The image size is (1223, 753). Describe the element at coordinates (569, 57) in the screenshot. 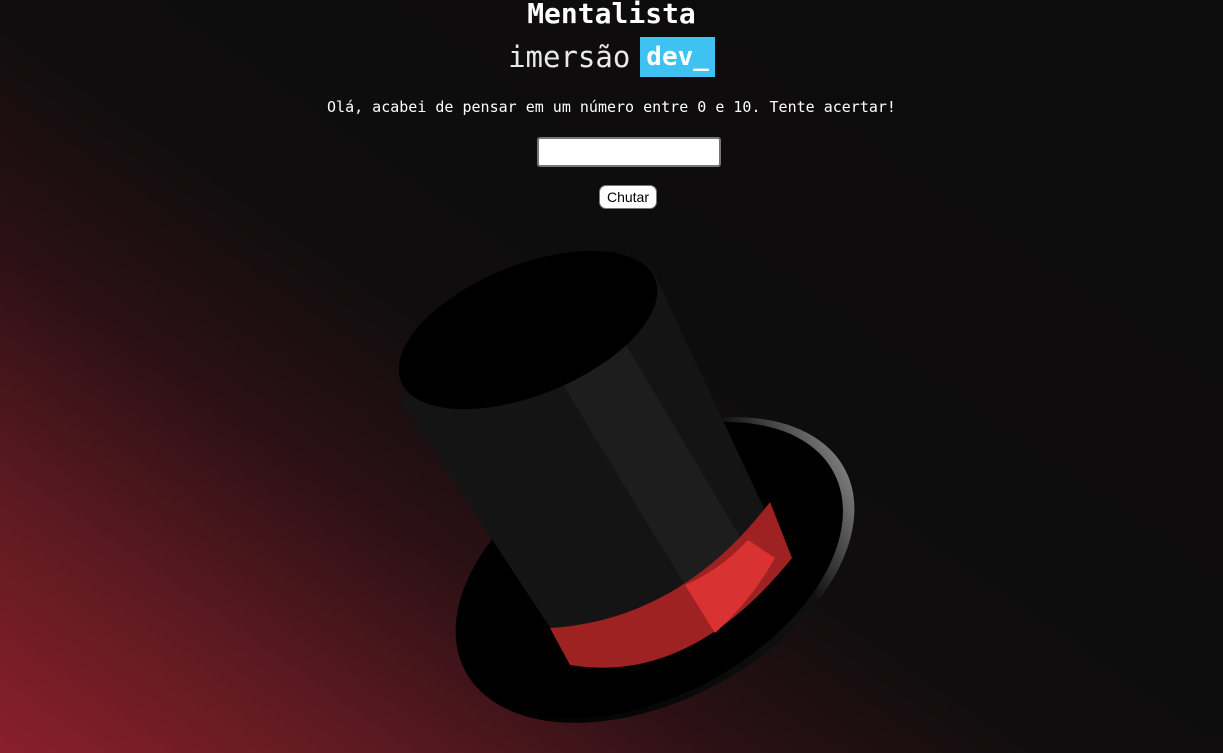

I see `brand-word: imersão` at that location.